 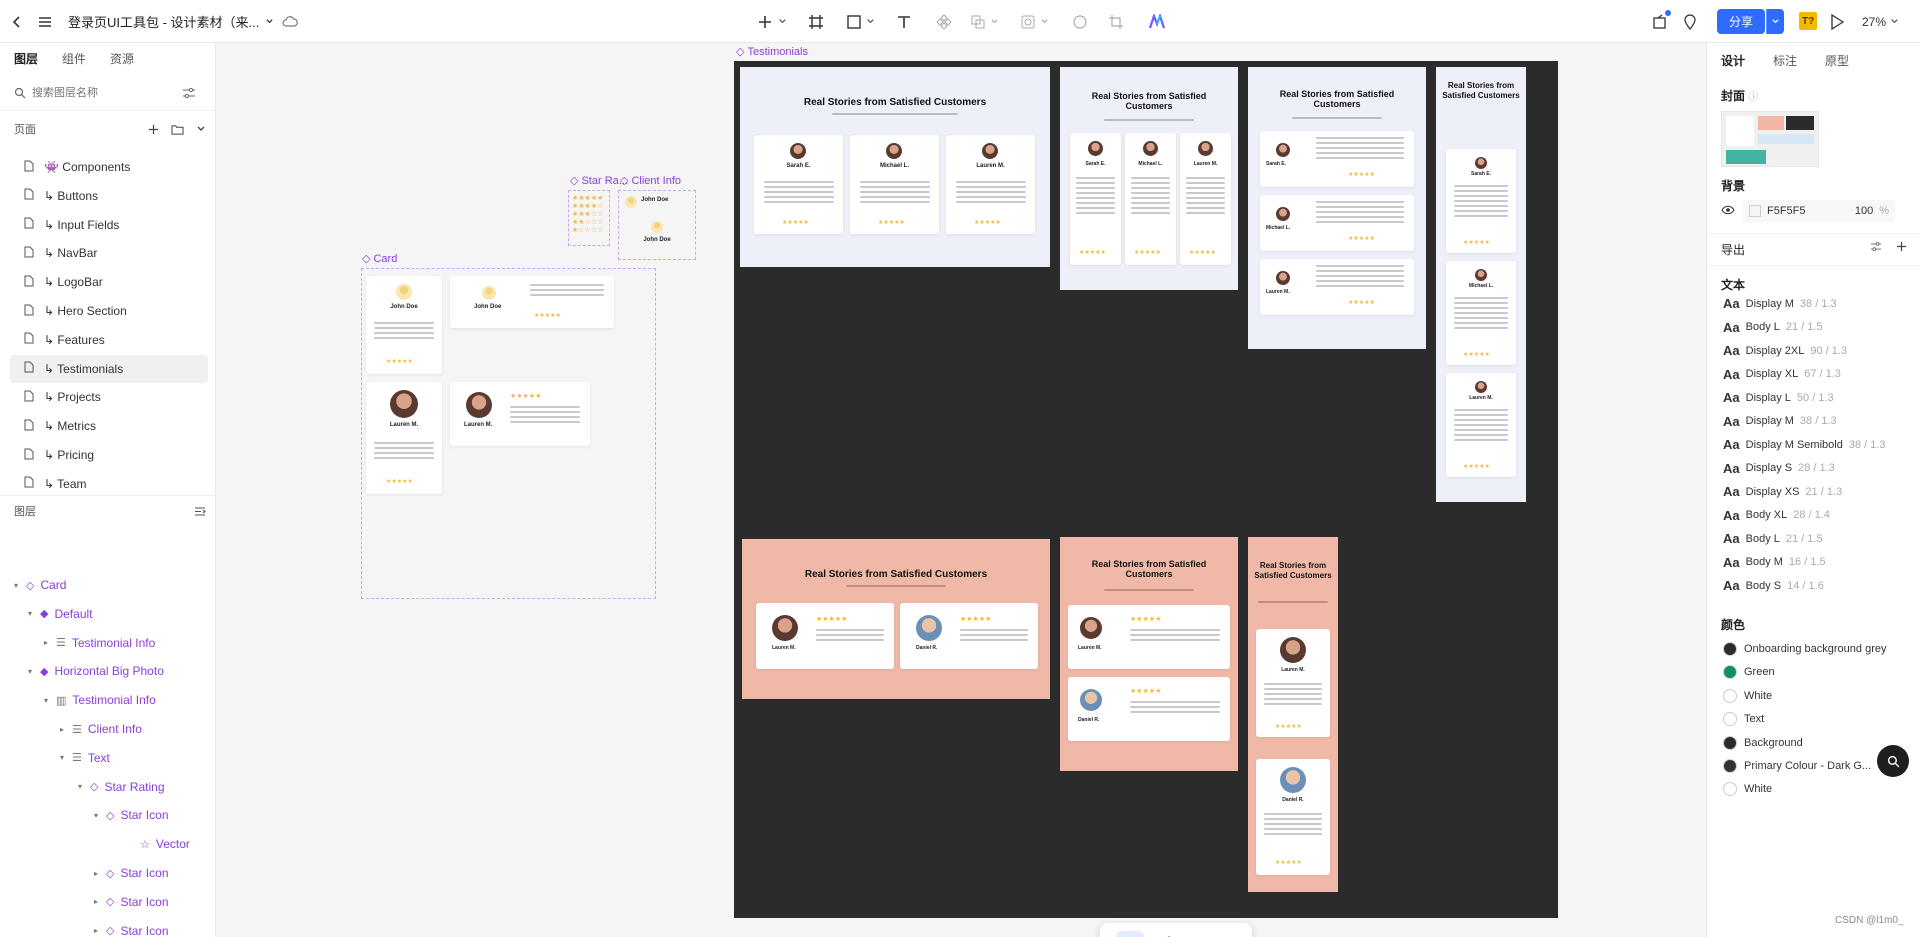 I want to click on folder-icon, so click(x=177, y=129).